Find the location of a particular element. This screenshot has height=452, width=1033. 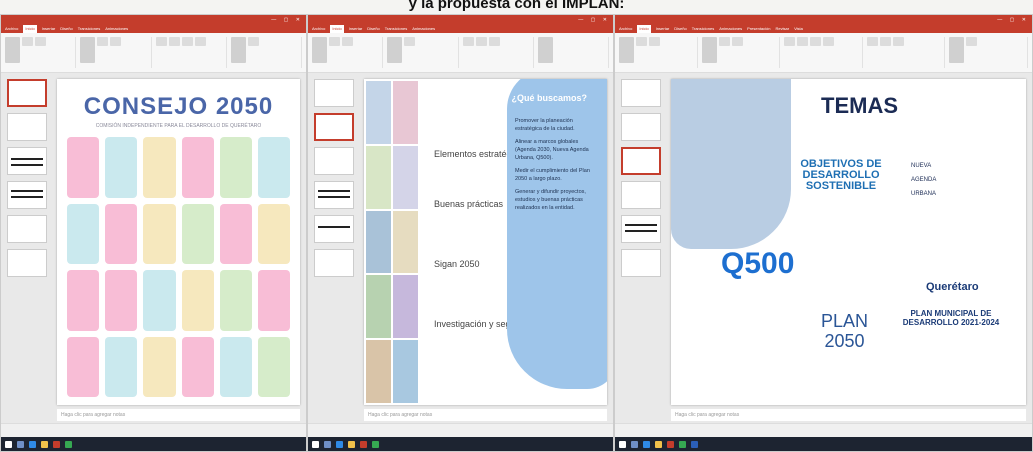

tab-slideshow: Presentación is located at coordinates (758, 29).